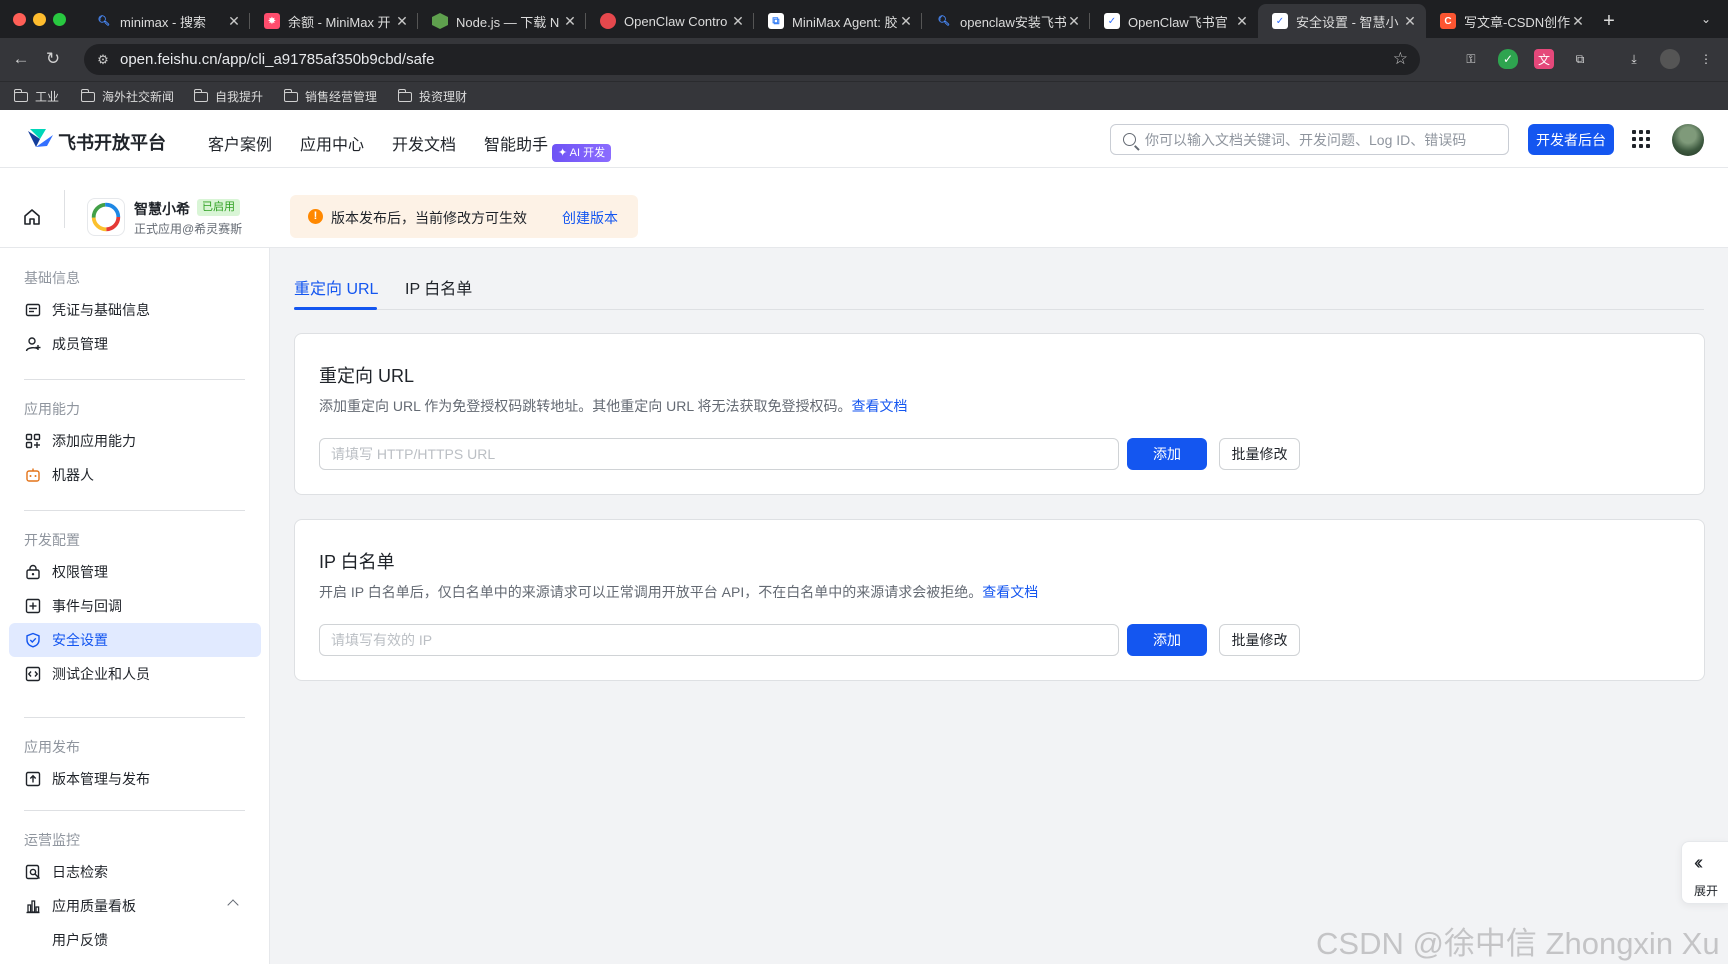 This screenshot has height=964, width=1728. What do you see at coordinates (80, 572) in the screenshot?
I see `sidebar-item-label: 权限管理` at bounding box center [80, 572].